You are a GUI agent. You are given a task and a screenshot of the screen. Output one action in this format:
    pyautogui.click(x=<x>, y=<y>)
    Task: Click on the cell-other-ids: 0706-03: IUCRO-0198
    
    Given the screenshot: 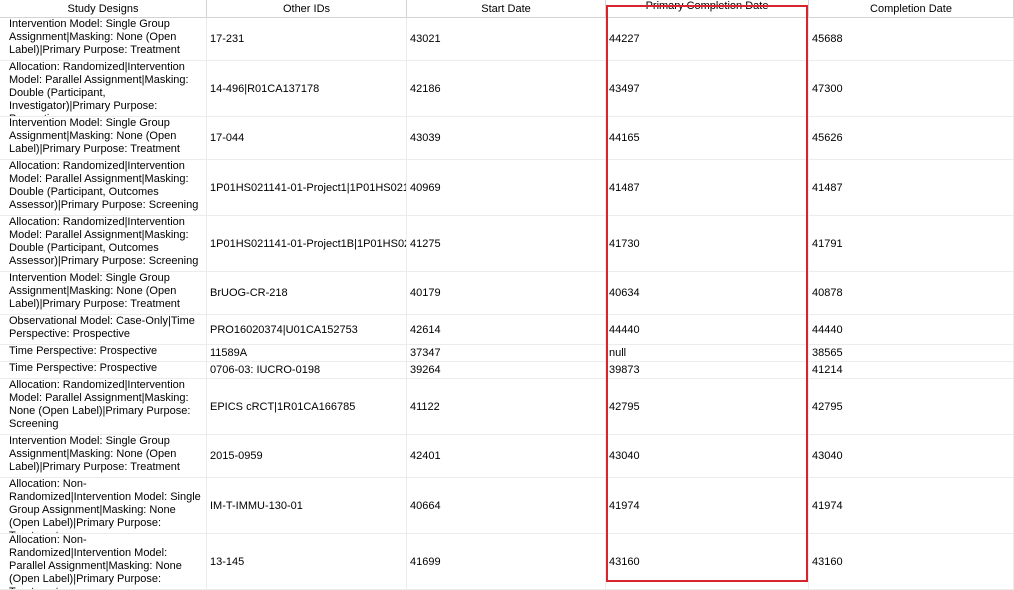 What is the action you would take?
    pyautogui.click(x=307, y=370)
    